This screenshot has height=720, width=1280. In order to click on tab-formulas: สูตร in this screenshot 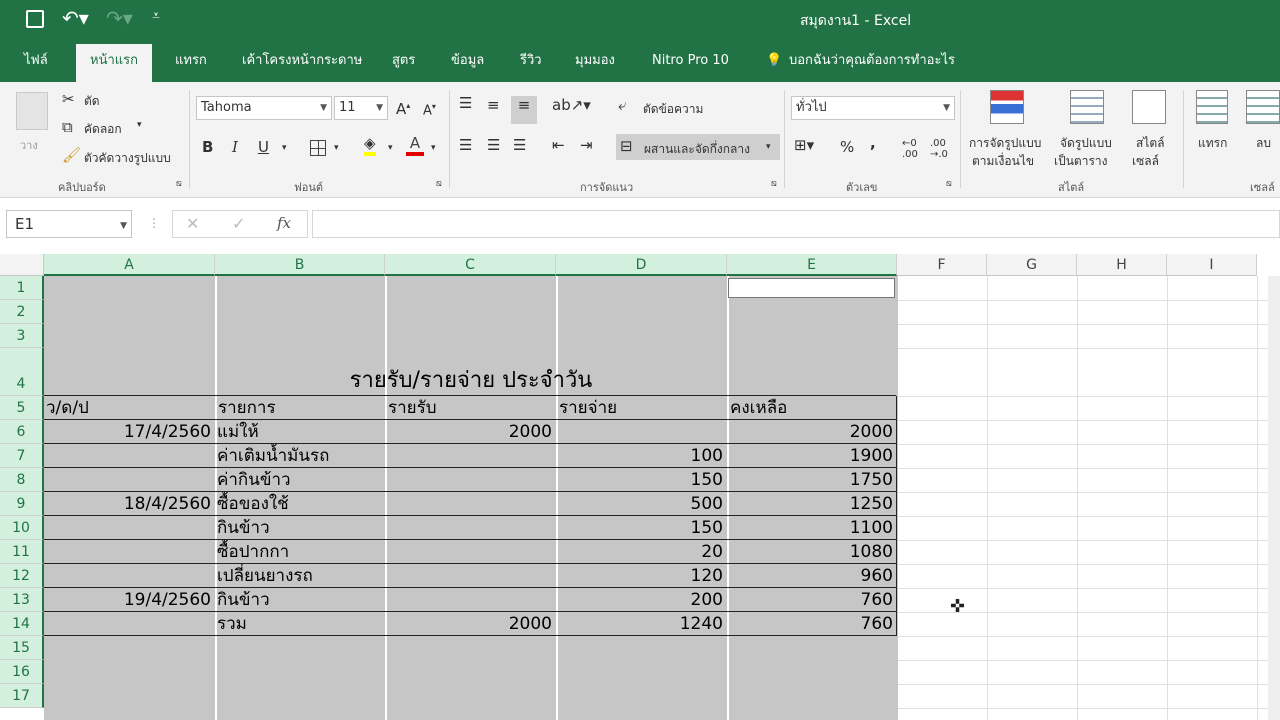, I will do `click(403, 66)`.